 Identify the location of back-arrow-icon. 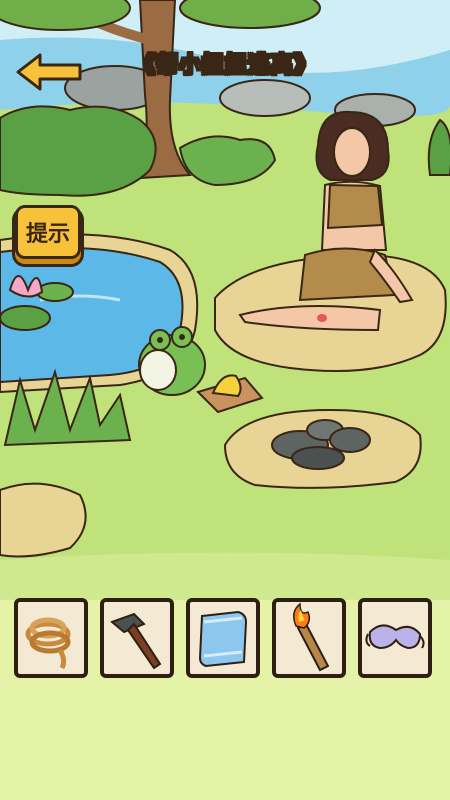
(49, 72).